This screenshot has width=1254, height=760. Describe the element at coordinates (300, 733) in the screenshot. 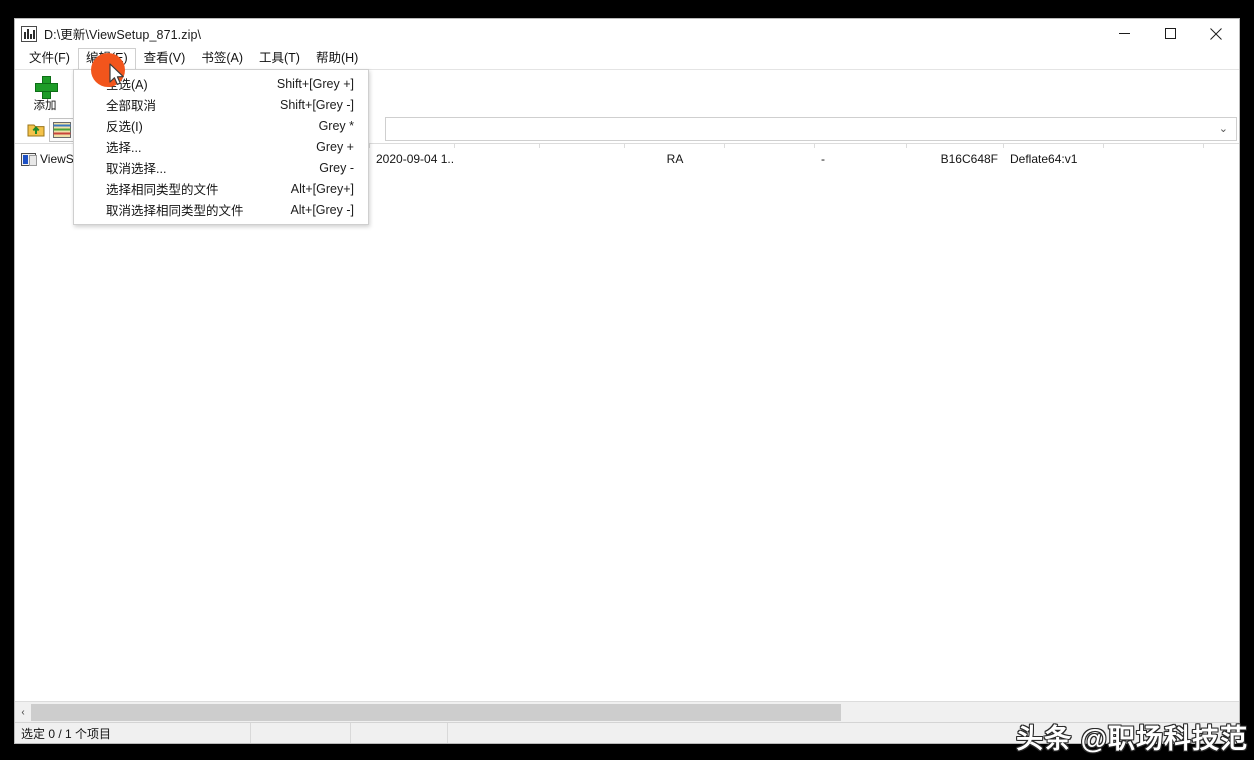

I see `status-size` at that location.